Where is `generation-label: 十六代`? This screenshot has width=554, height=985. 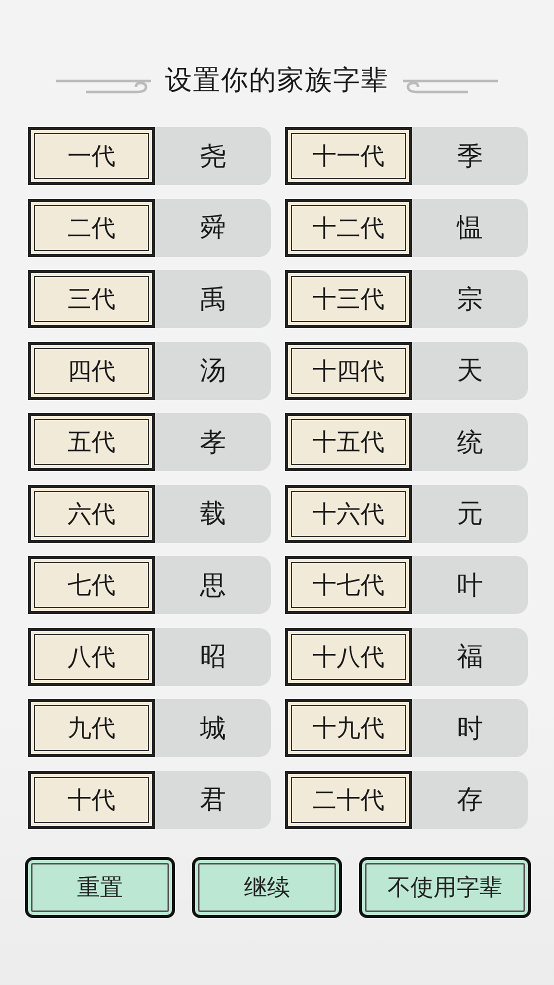 generation-label: 十六代 is located at coordinates (348, 513).